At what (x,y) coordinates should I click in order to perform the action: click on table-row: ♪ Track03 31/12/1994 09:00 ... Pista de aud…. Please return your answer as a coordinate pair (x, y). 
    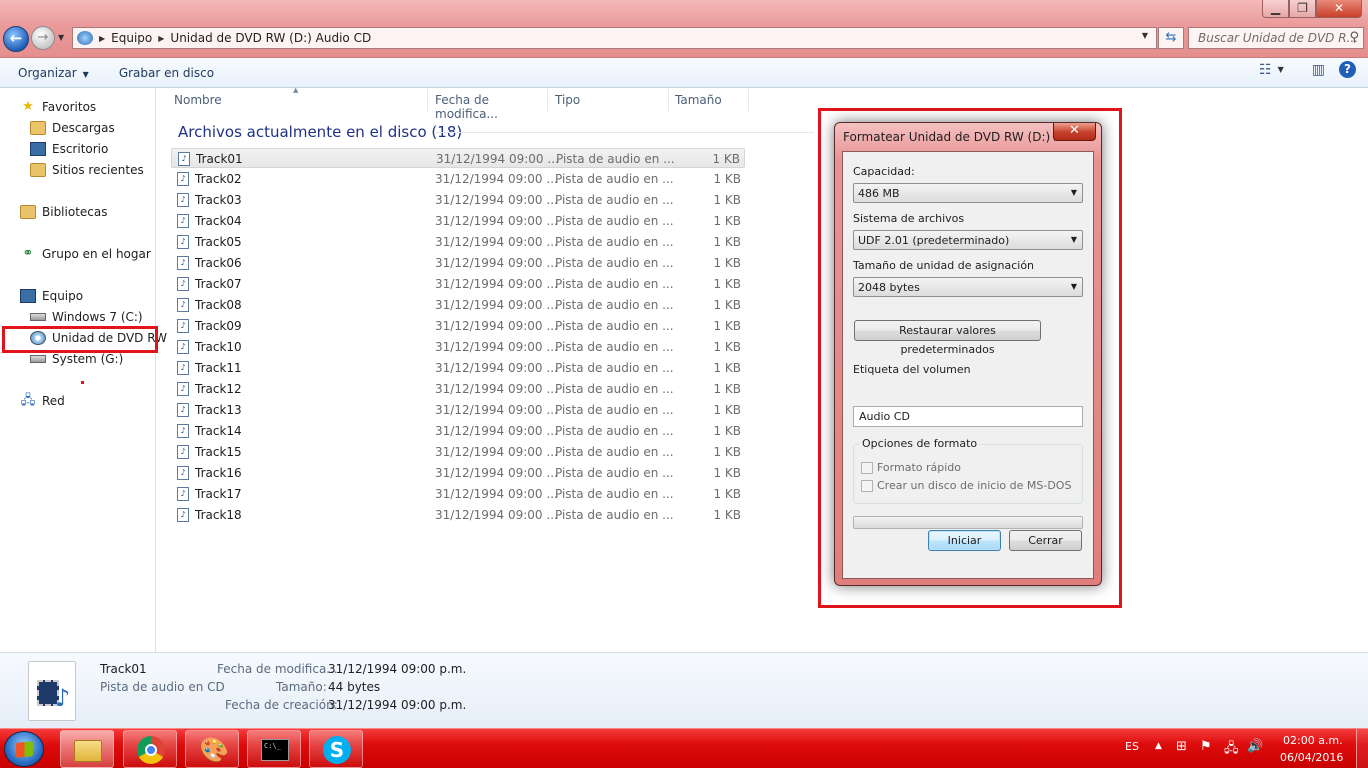
    Looking at the image, I should click on (458, 200).